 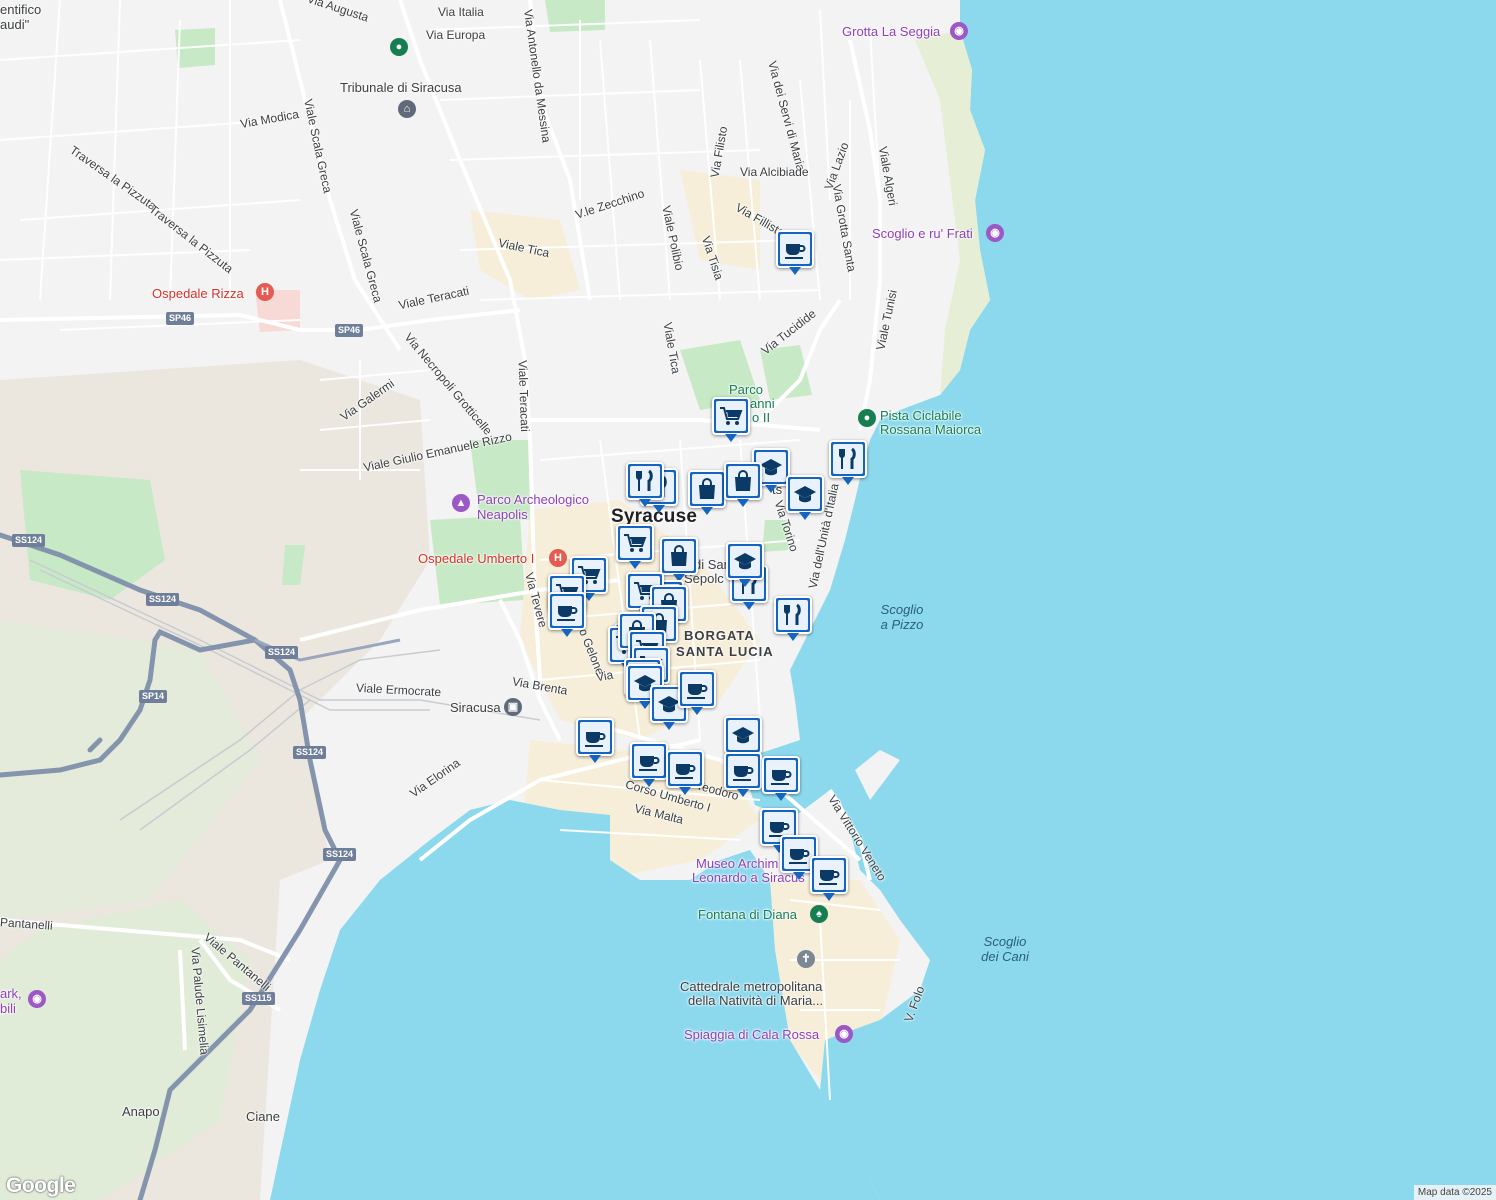 What do you see at coordinates (163, 599) in the screenshot?
I see `road-shield-ss124-b: SS124` at bounding box center [163, 599].